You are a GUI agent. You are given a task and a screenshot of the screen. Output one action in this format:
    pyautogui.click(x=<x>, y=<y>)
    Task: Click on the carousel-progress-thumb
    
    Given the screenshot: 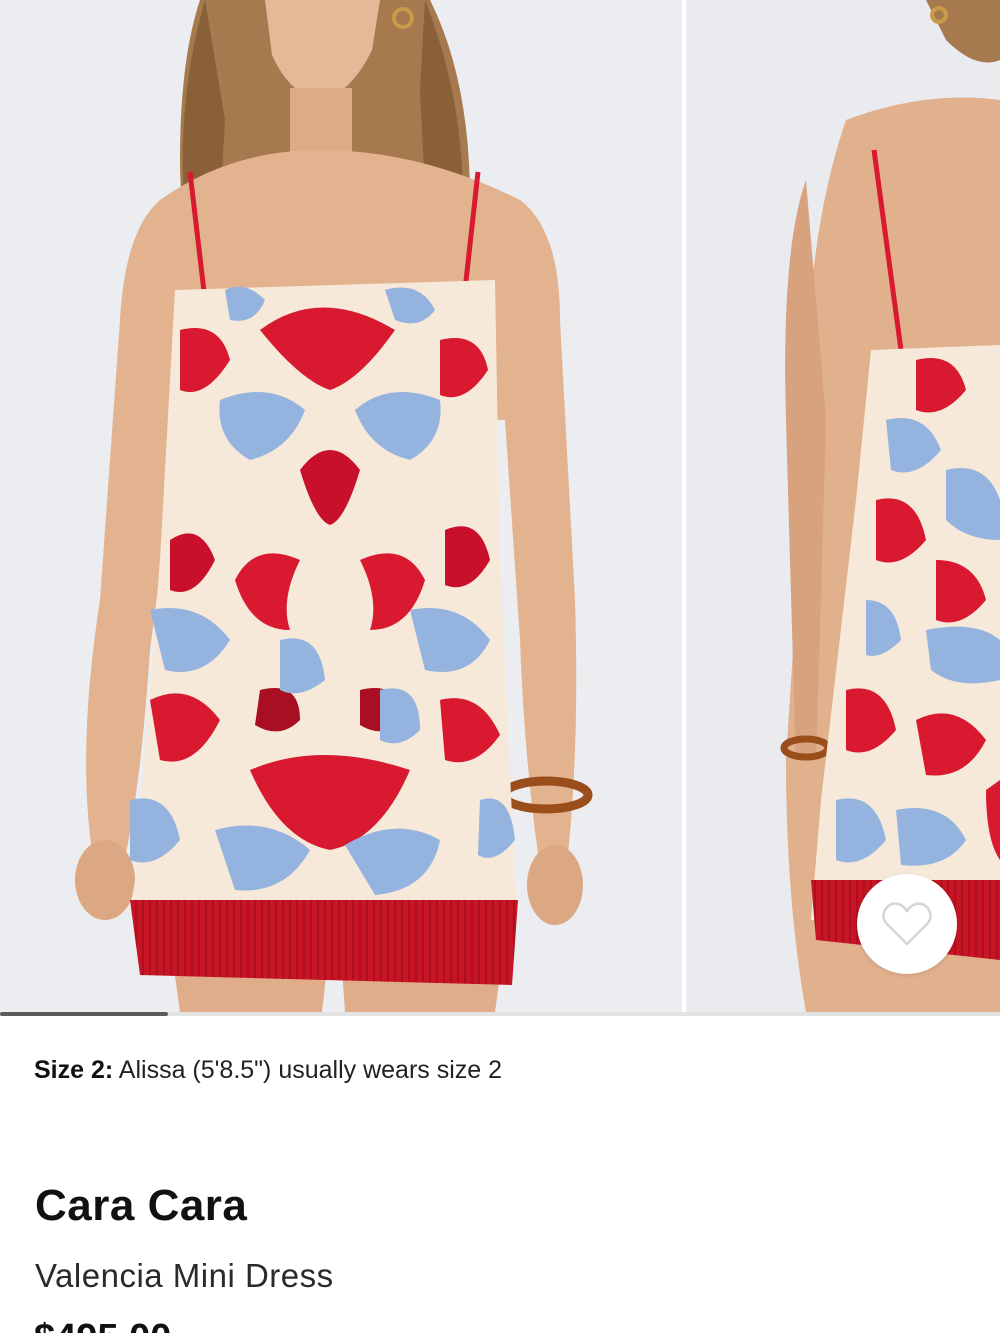 What is the action you would take?
    pyautogui.click(x=84, y=1014)
    